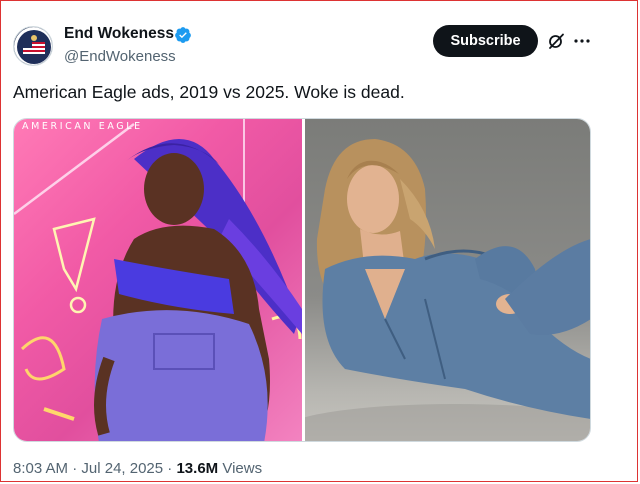  What do you see at coordinates (33, 46) in the screenshot?
I see `author-avatar` at bounding box center [33, 46].